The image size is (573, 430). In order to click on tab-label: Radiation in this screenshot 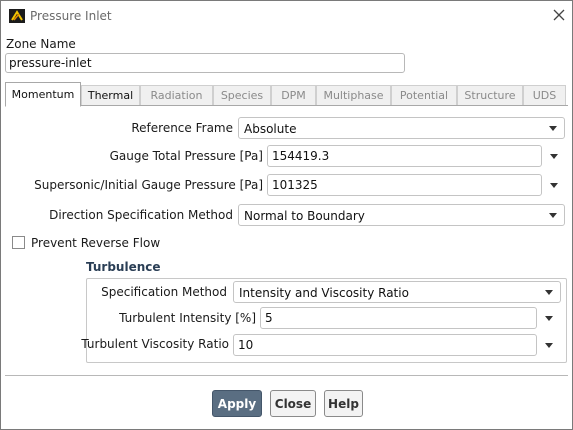, I will do `click(176, 95)`.